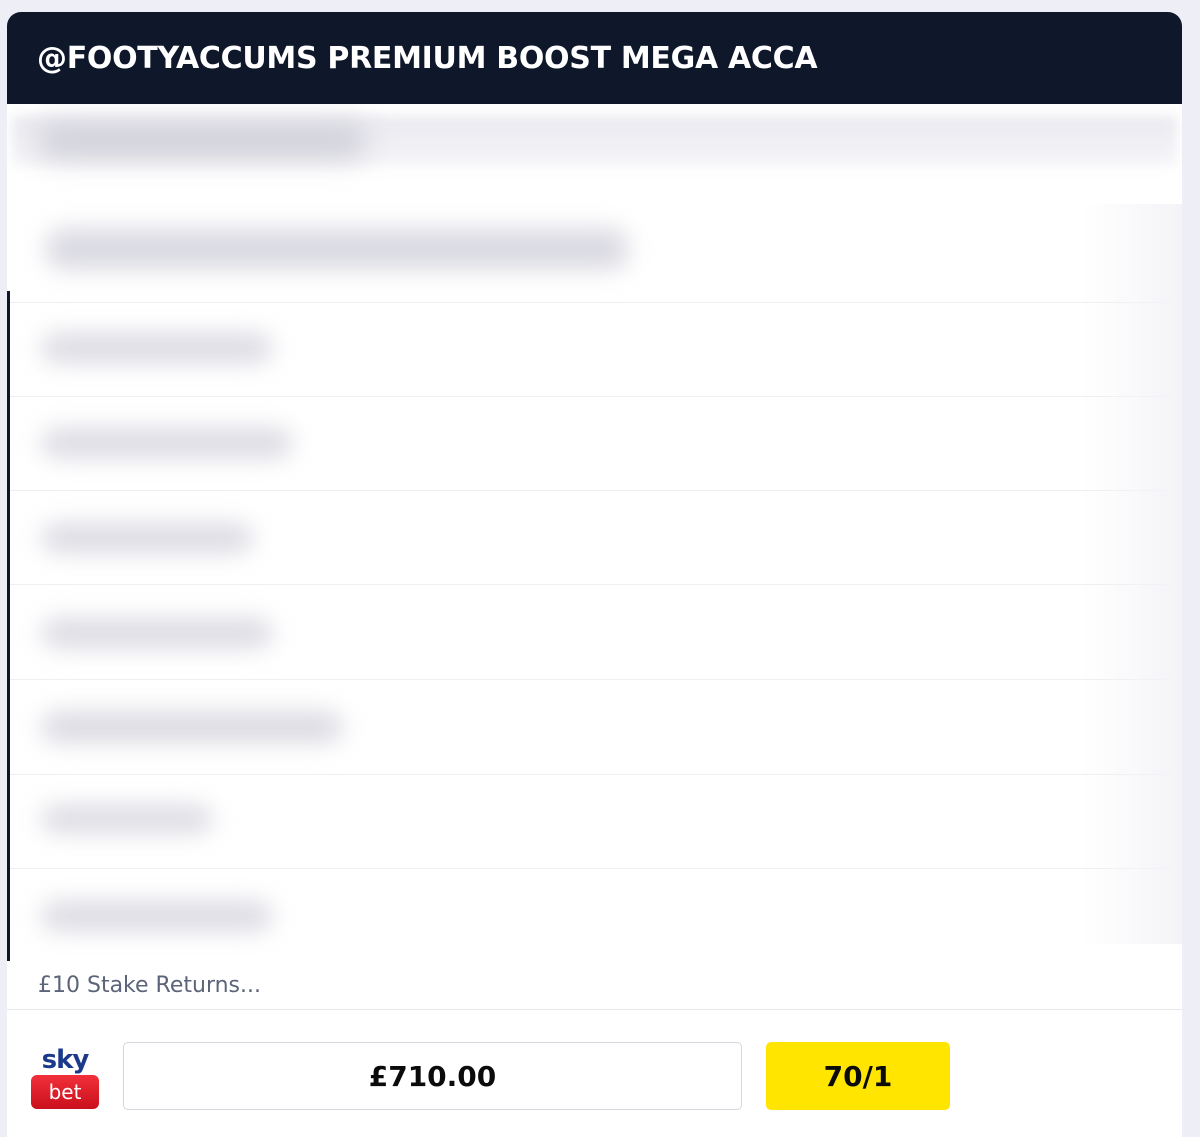 The width and height of the screenshot is (1200, 1137). I want to click on selection-accent-bar, so click(8, 626).